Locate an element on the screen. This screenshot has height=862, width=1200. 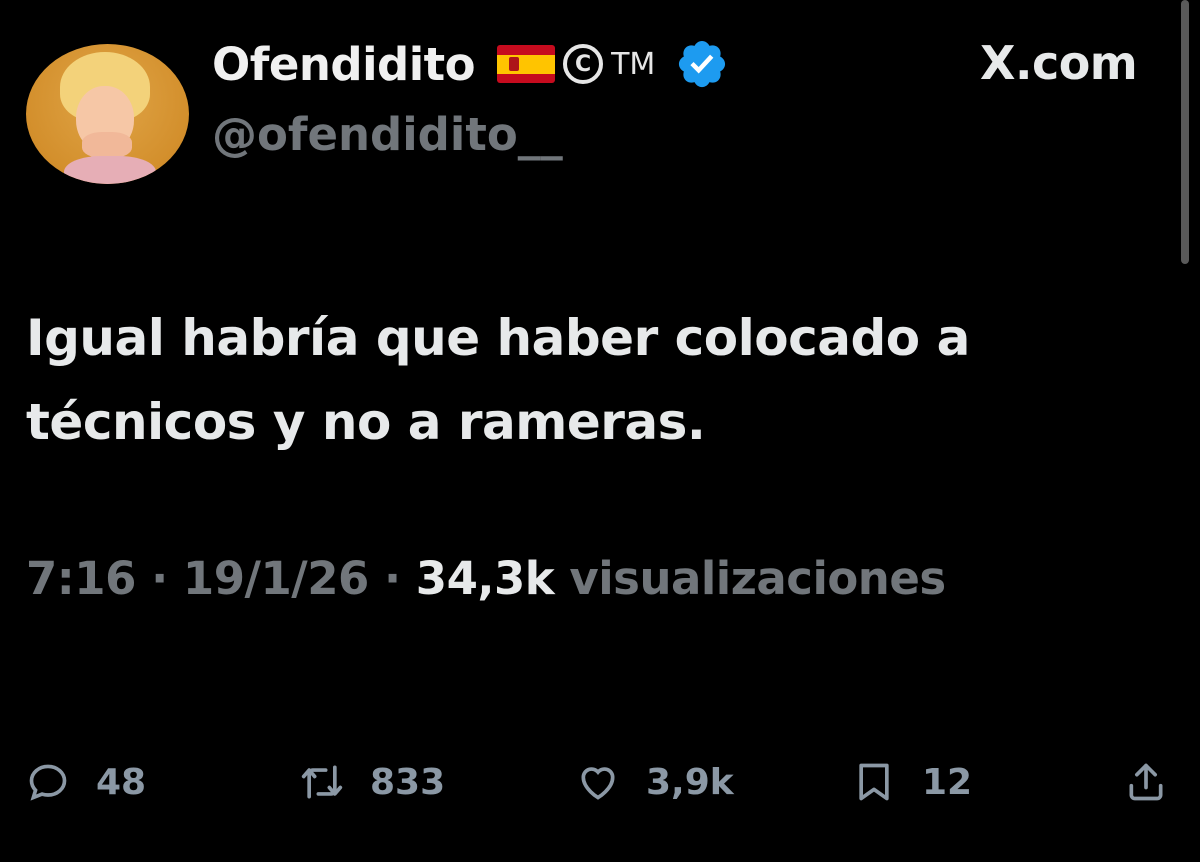
scrollbar is located at coordinates (1185, 132).